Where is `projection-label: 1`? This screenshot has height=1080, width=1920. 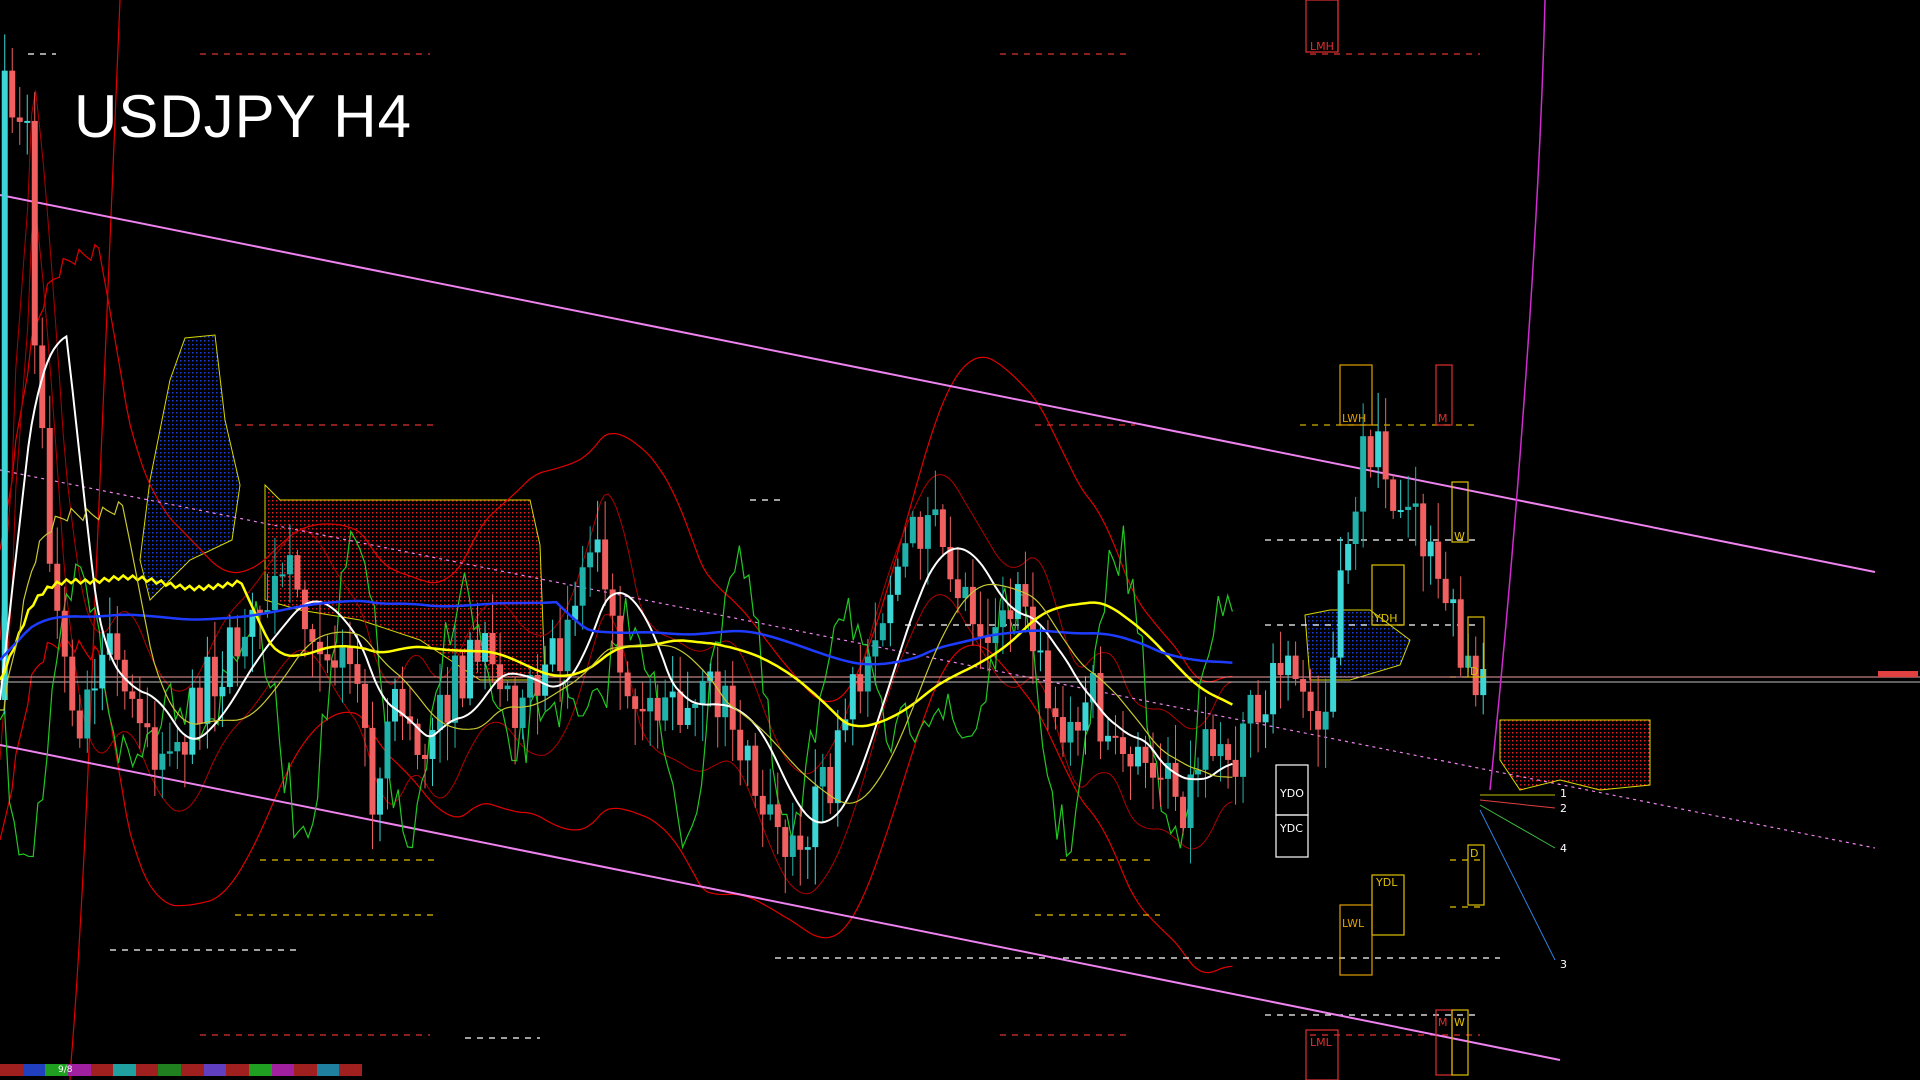 projection-label: 1 is located at coordinates (1563, 793).